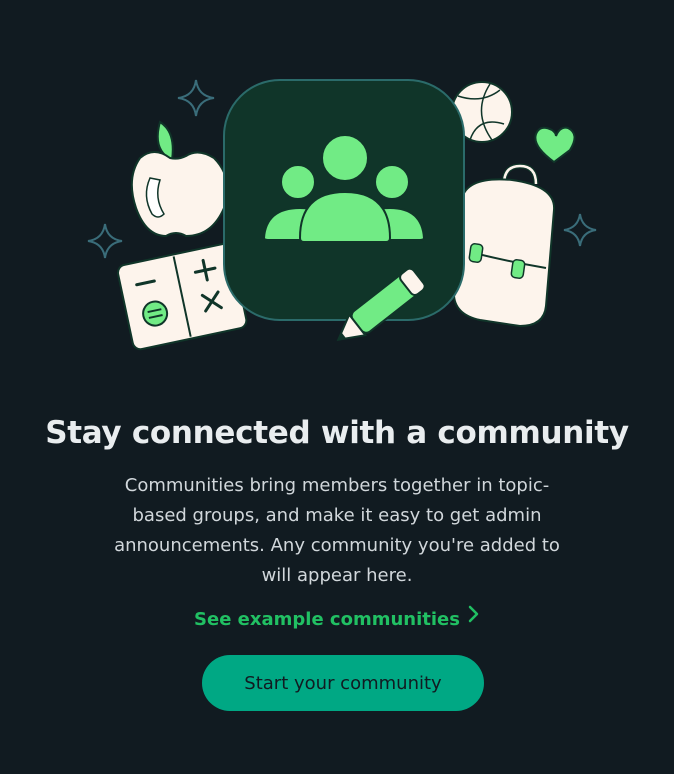 This screenshot has width=674, height=774. Describe the element at coordinates (179, 179) in the screenshot. I see `apple-icon` at that location.